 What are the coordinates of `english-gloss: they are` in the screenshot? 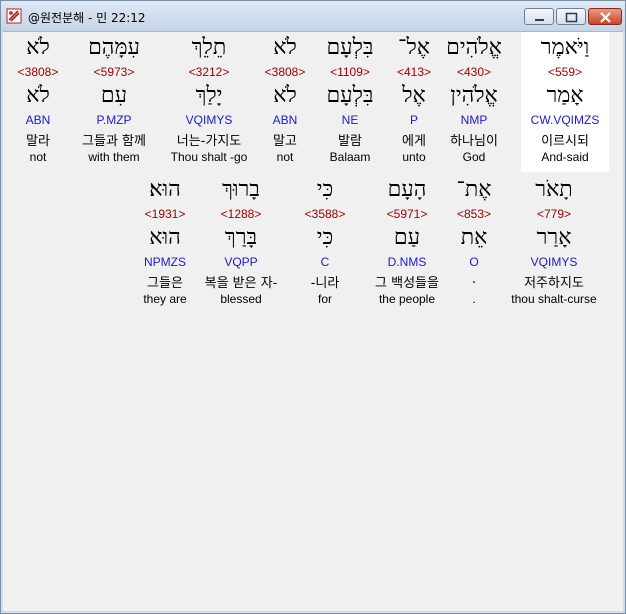 It's located at (165, 299).